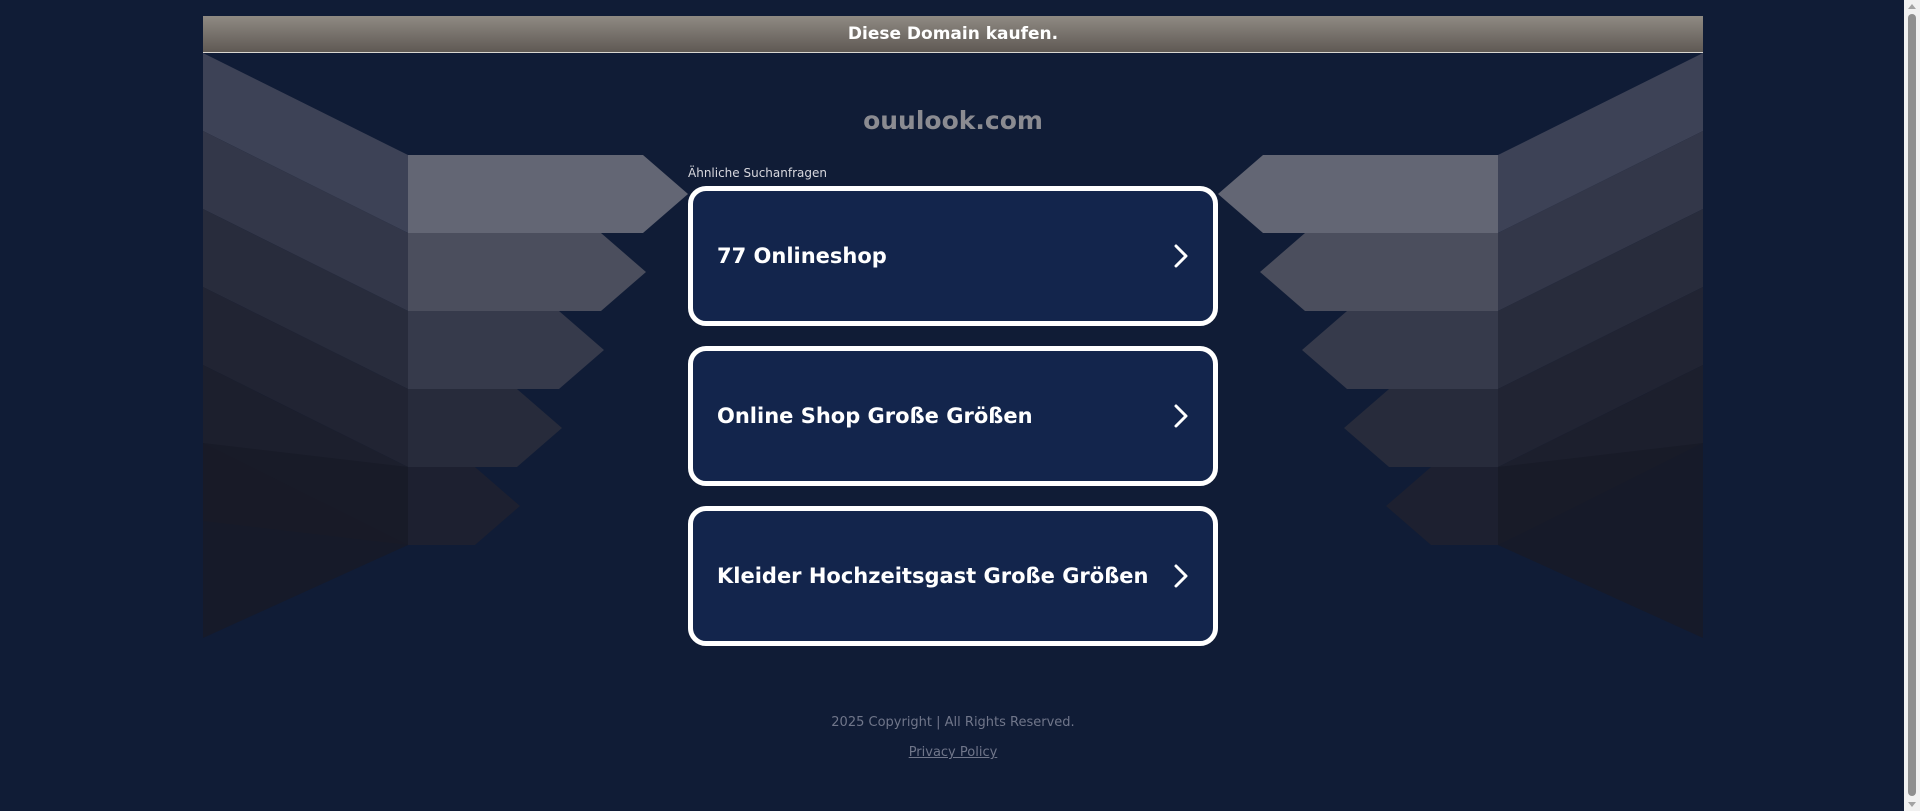 Image resolution: width=1920 pixels, height=811 pixels. I want to click on privacy-policy-container: Privacy Policy, so click(953, 752).